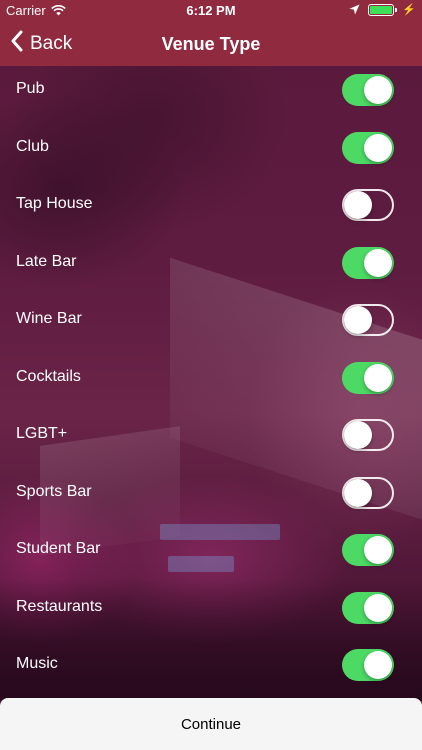 The image size is (422, 750). I want to click on venue-toggle-sports-bar, so click(368, 492).